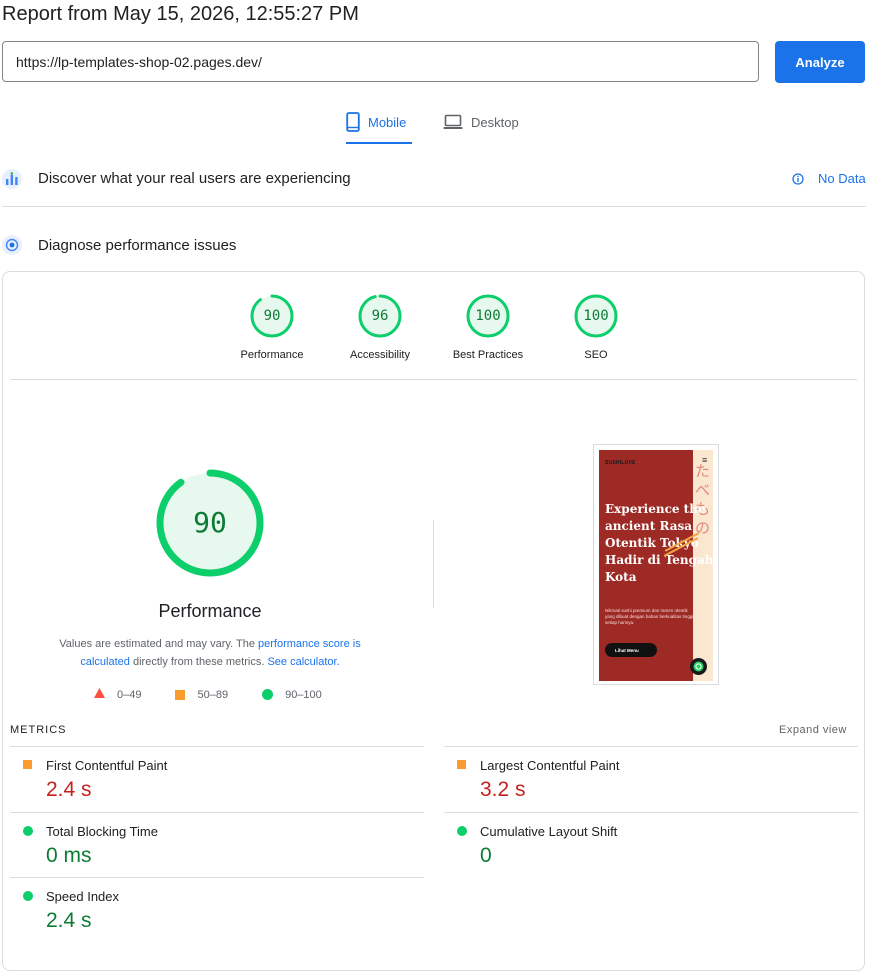  What do you see at coordinates (217, 844) in the screenshot?
I see `metric-total-blocking-time: Total Blocking Time 0 ms` at bounding box center [217, 844].